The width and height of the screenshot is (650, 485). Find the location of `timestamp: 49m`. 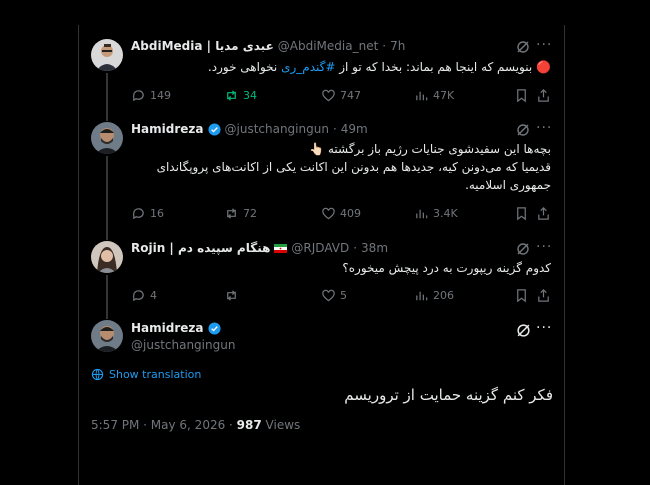

timestamp: 49m is located at coordinates (354, 129).